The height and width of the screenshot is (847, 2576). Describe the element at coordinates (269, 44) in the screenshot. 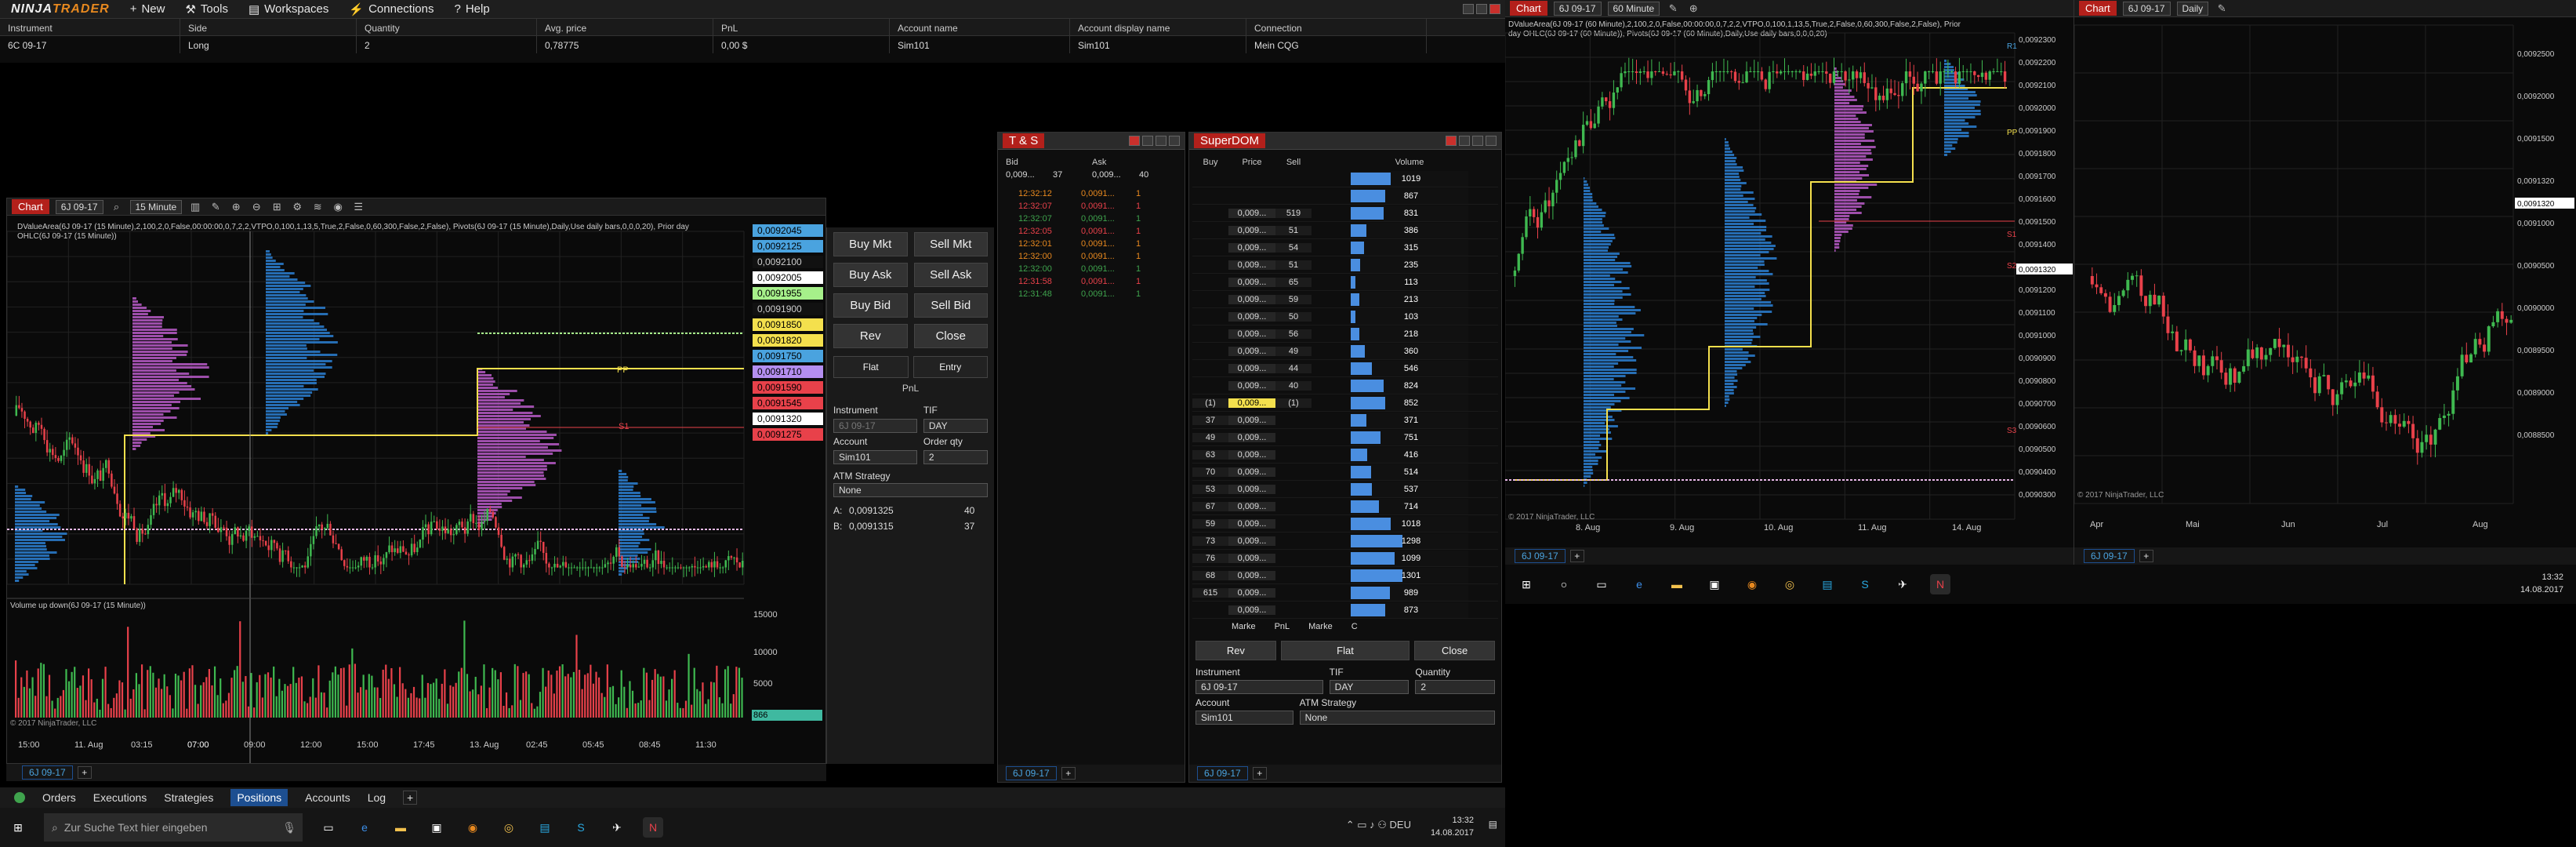

I see `positions-cell: Long` at that location.